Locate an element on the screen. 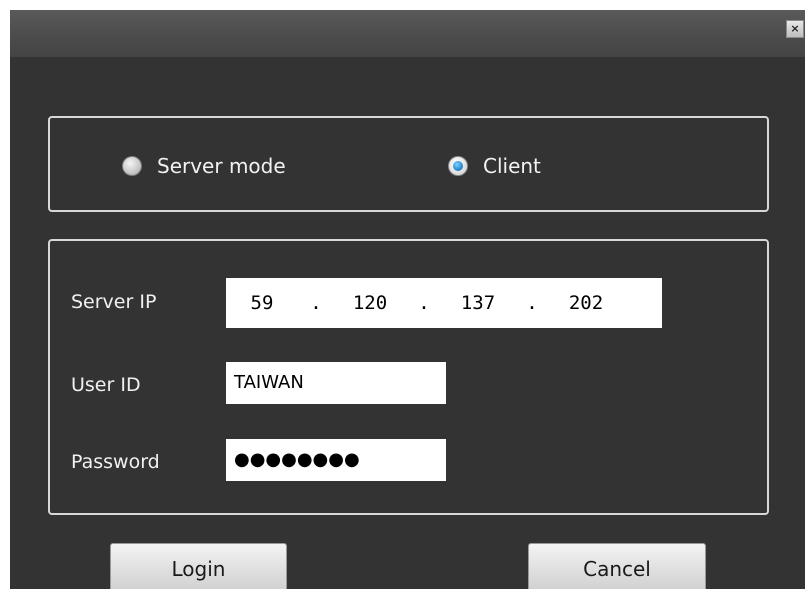 The width and height of the screenshot is (805, 589). server-ip-label: Server IP is located at coordinates (114, 302).